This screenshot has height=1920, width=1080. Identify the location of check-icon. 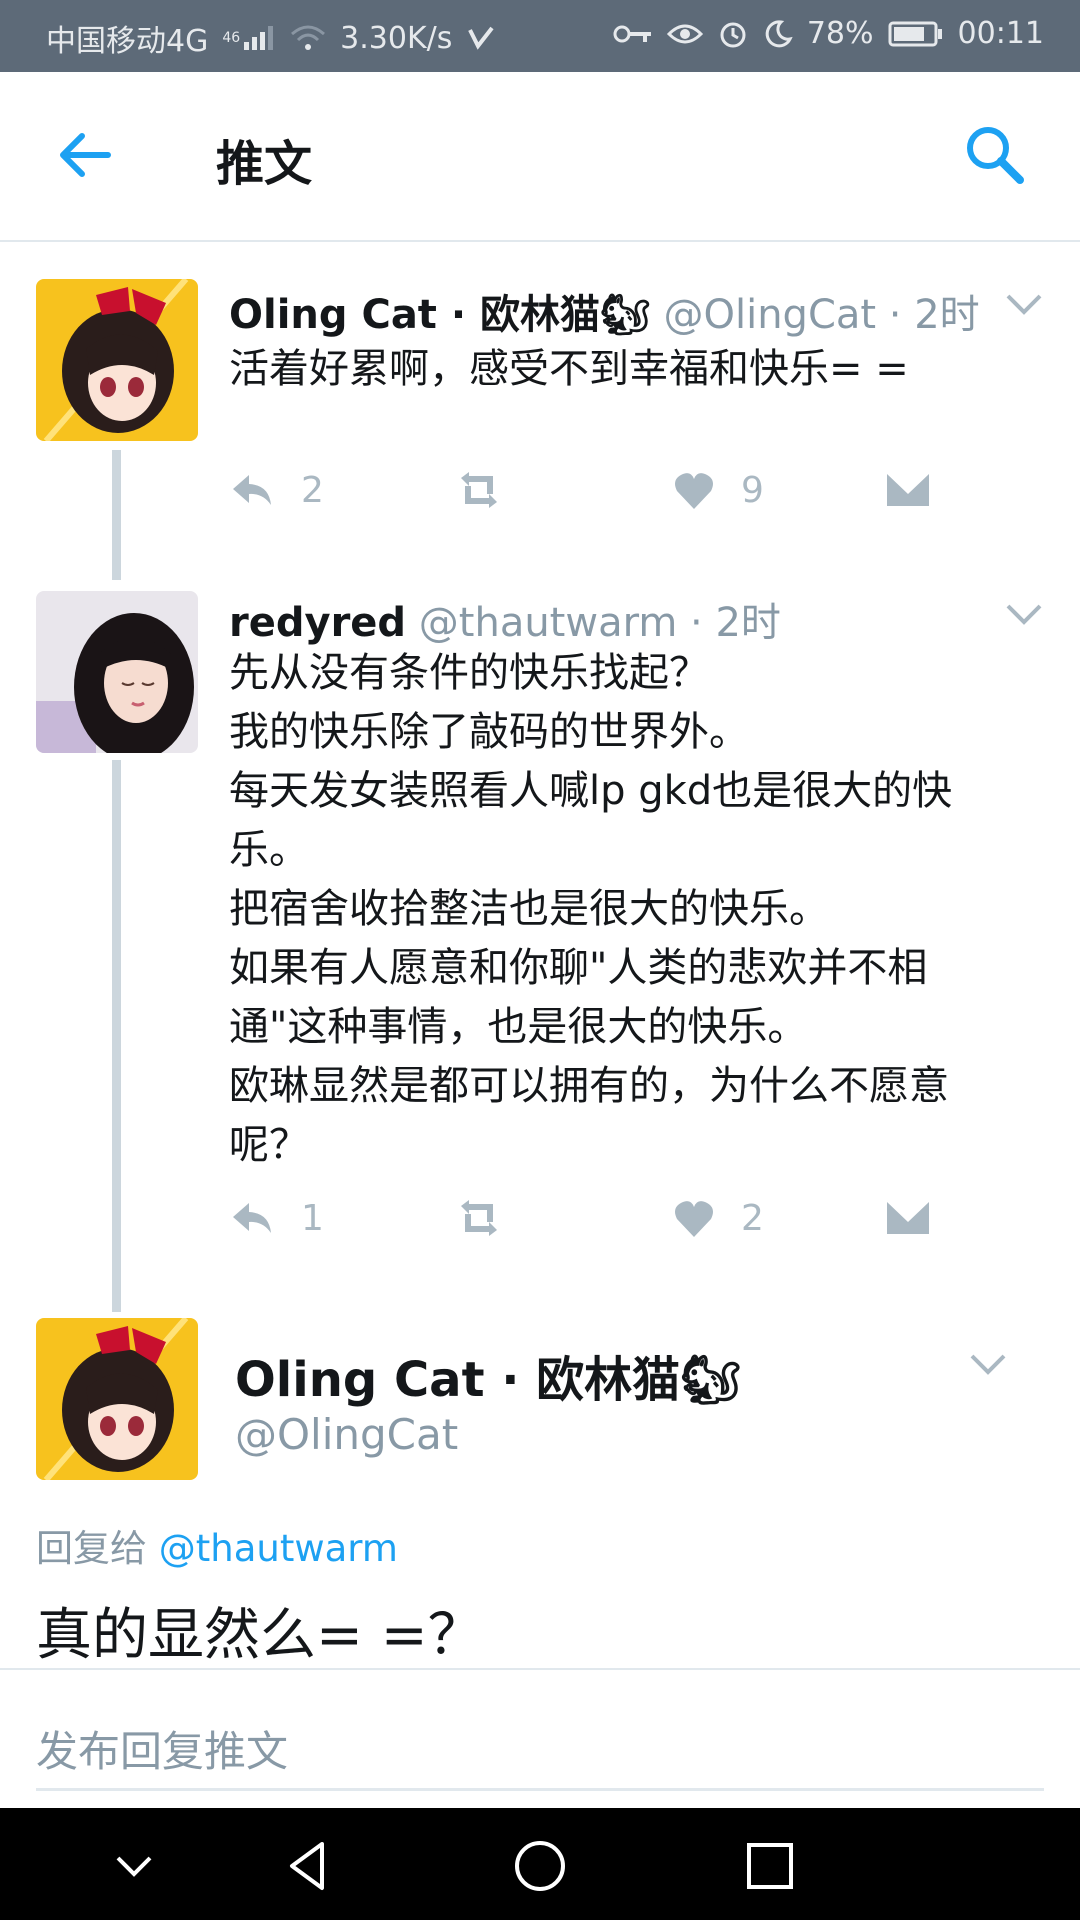
(481, 38).